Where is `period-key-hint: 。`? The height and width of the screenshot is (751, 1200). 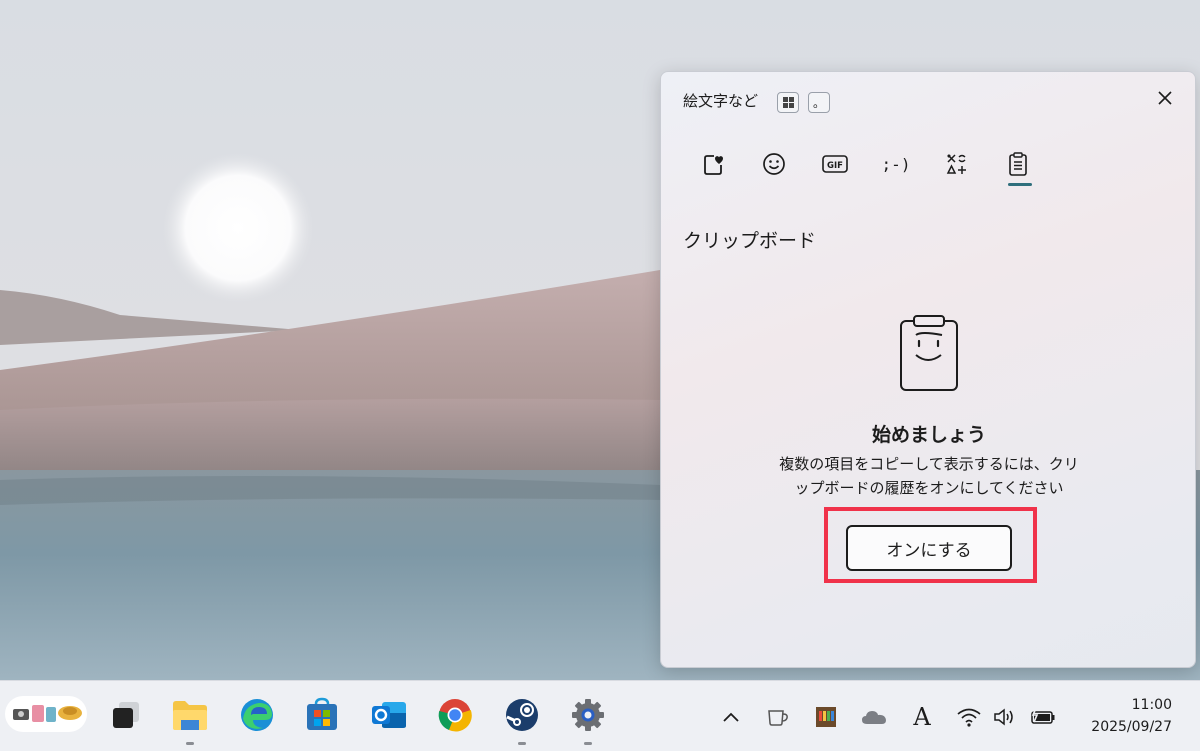 period-key-hint: 。 is located at coordinates (819, 102).